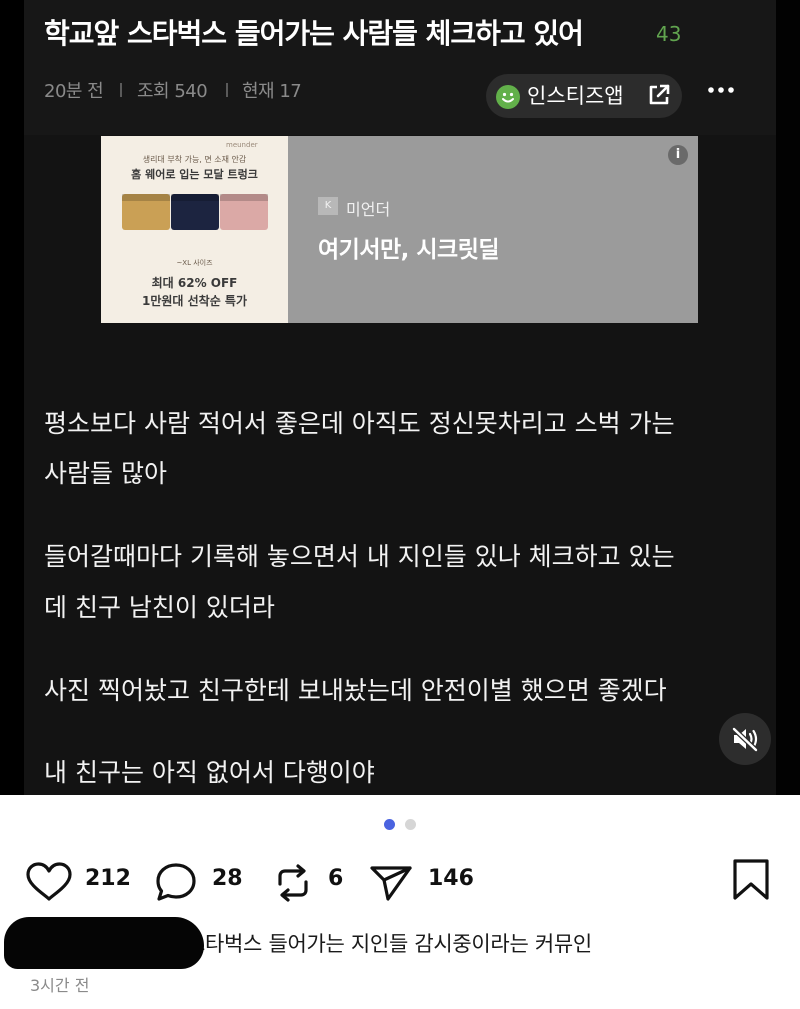  Describe the element at coordinates (410, 824) in the screenshot. I see `carousel-dot` at that location.